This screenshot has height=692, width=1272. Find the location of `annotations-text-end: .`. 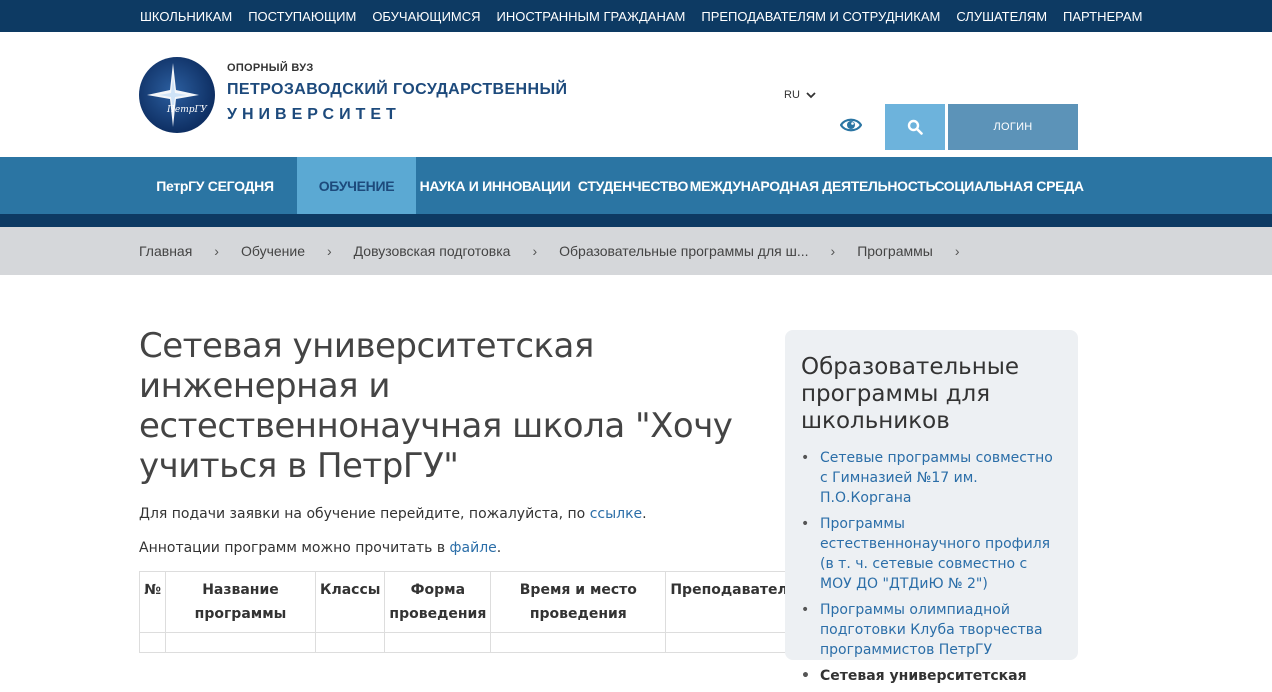

annotations-text-end: . is located at coordinates (499, 548).